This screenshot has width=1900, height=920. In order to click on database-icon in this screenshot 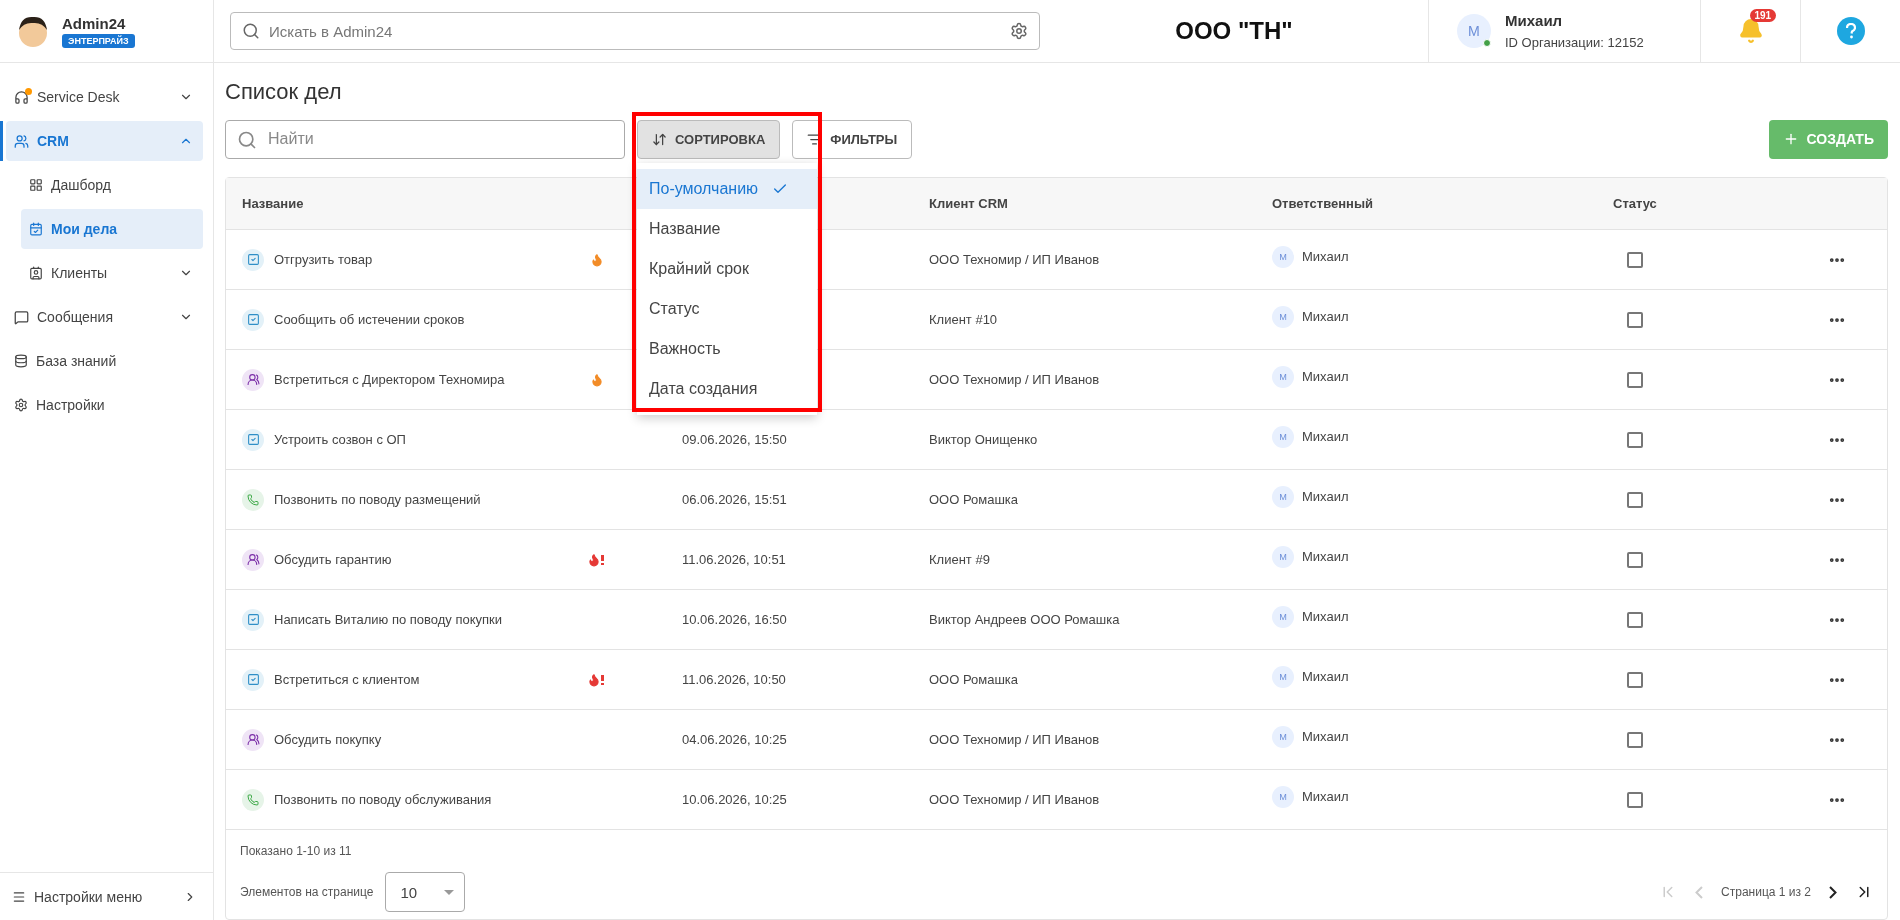, I will do `click(21, 361)`.